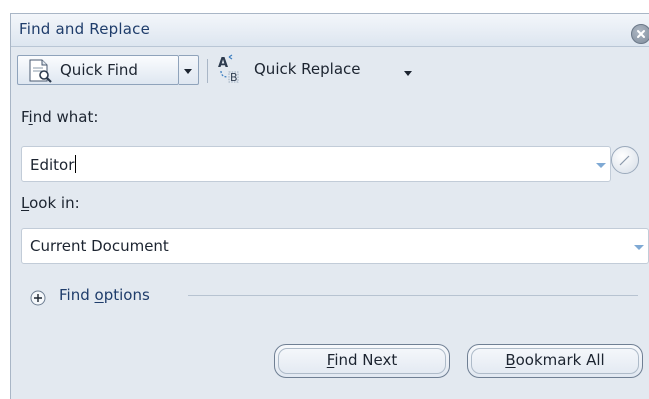 The image size is (649, 399). What do you see at coordinates (223, 63) in the screenshot?
I see `svg-text: A` at bounding box center [223, 63].